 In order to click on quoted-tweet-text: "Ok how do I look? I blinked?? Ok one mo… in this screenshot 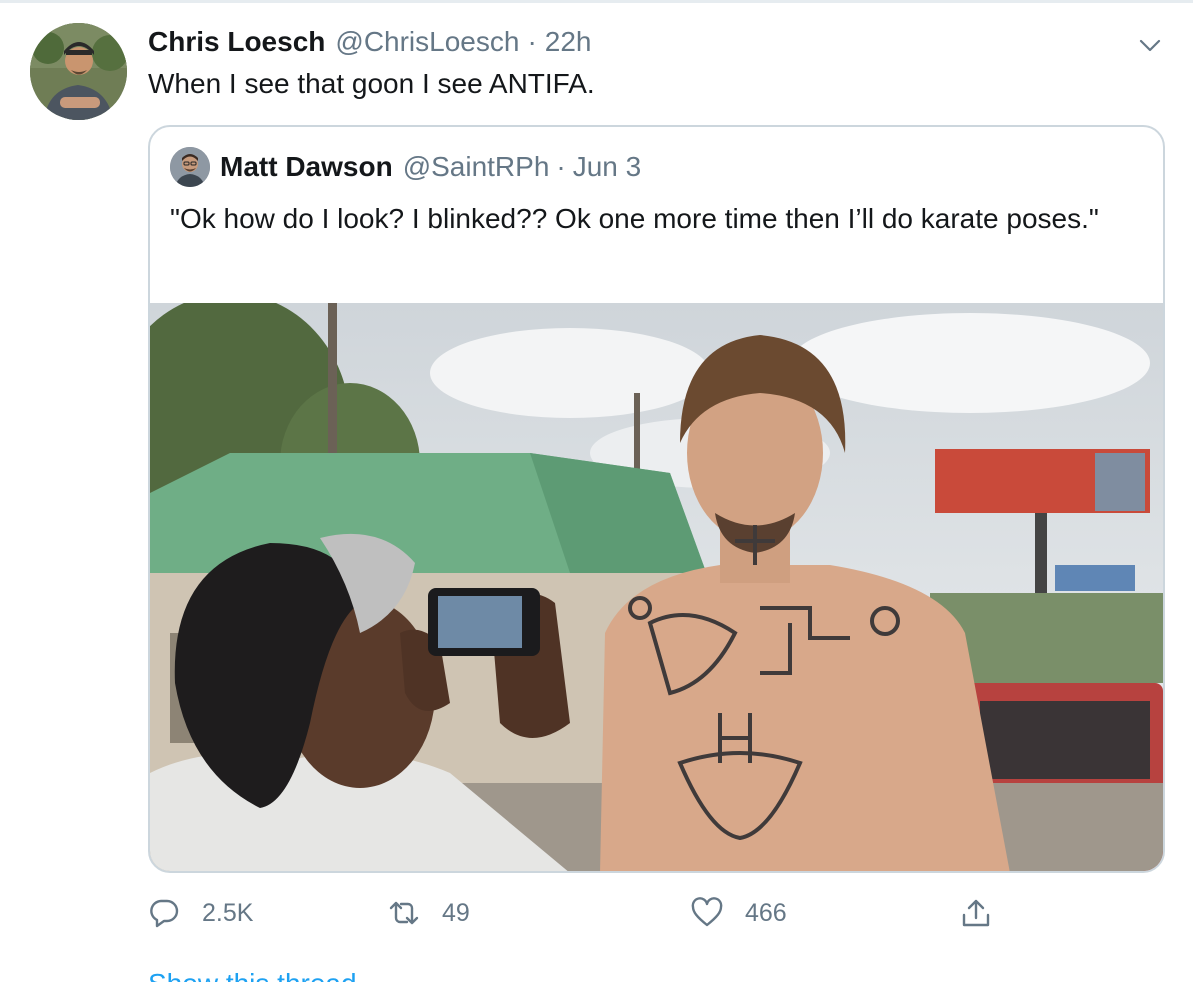, I will do `click(634, 218)`.